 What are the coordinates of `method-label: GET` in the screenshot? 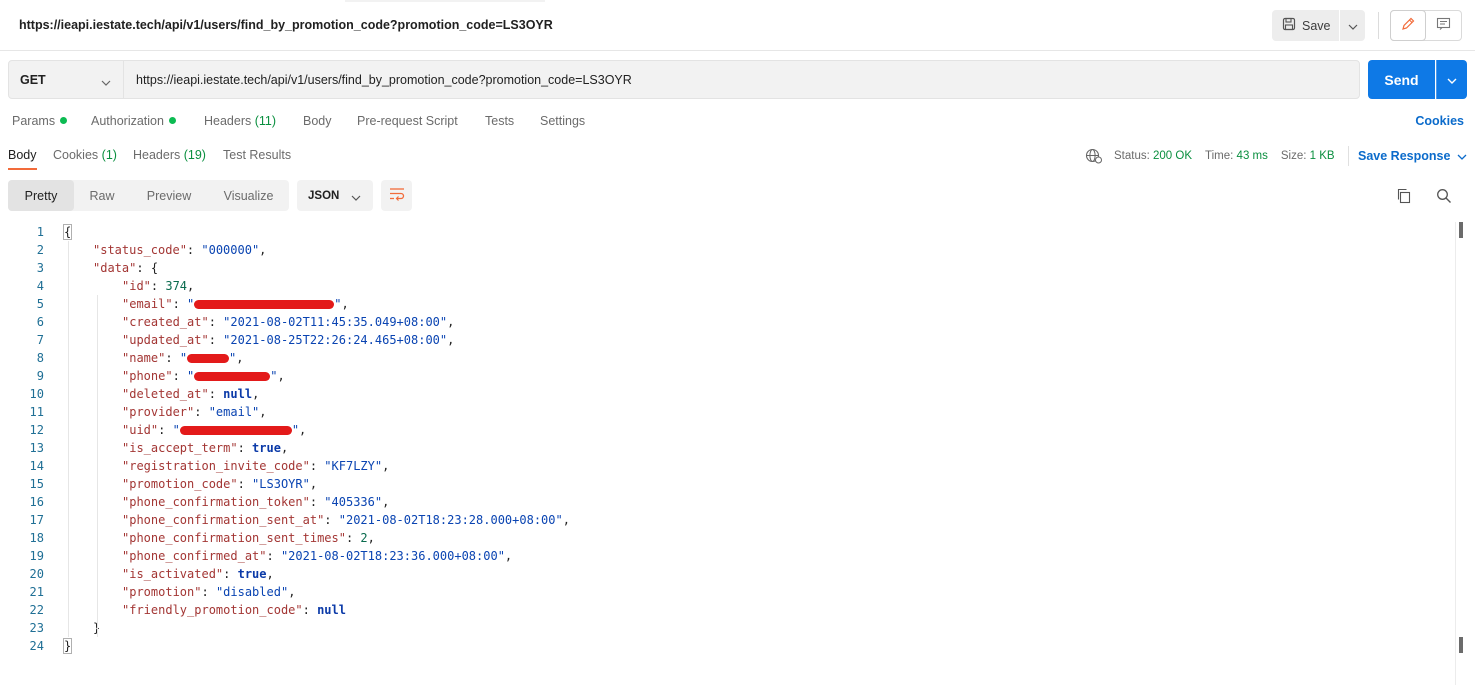 It's located at (33, 79).